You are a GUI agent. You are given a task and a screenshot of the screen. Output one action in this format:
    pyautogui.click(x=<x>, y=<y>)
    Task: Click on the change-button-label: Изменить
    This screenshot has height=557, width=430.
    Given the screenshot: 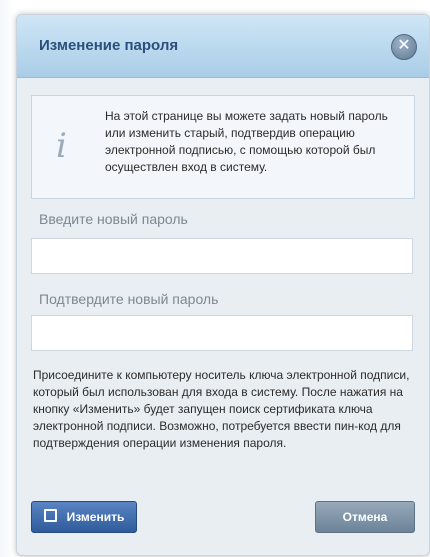 What is the action you would take?
    pyautogui.click(x=95, y=517)
    